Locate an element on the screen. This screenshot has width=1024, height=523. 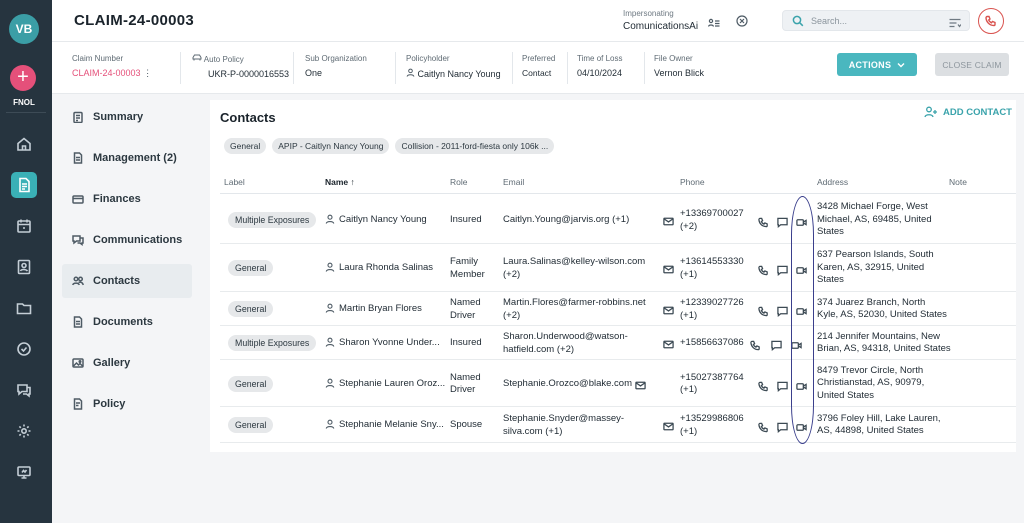
settings-gear-icon is located at coordinates (24, 431).